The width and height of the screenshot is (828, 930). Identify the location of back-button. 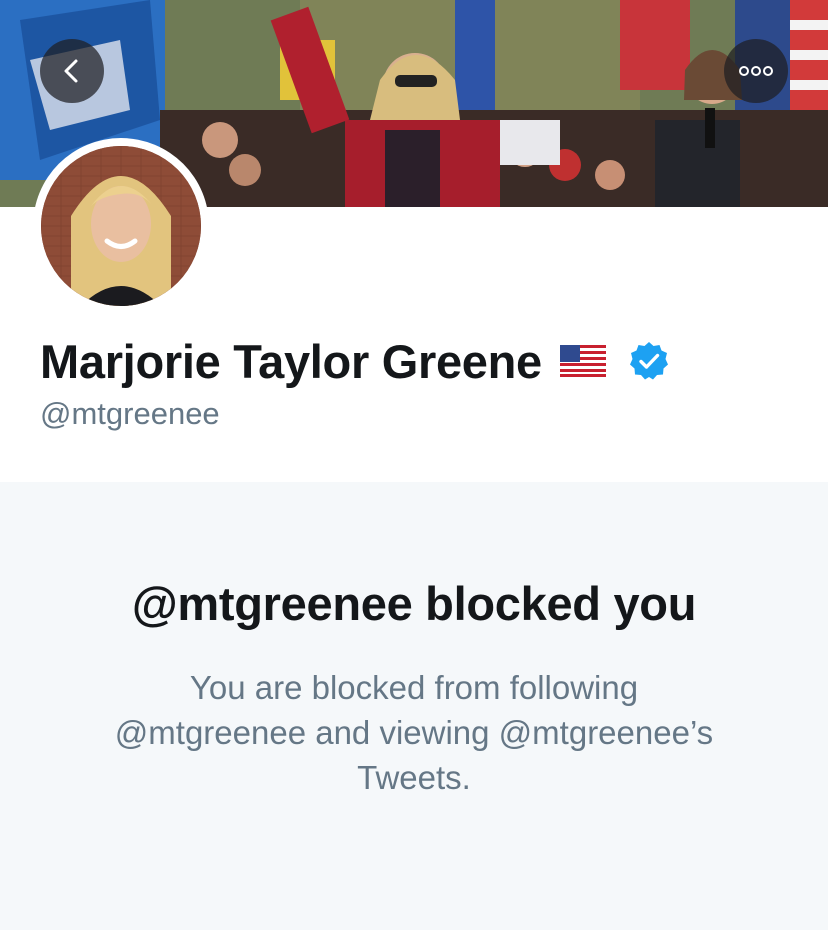
(72, 71).